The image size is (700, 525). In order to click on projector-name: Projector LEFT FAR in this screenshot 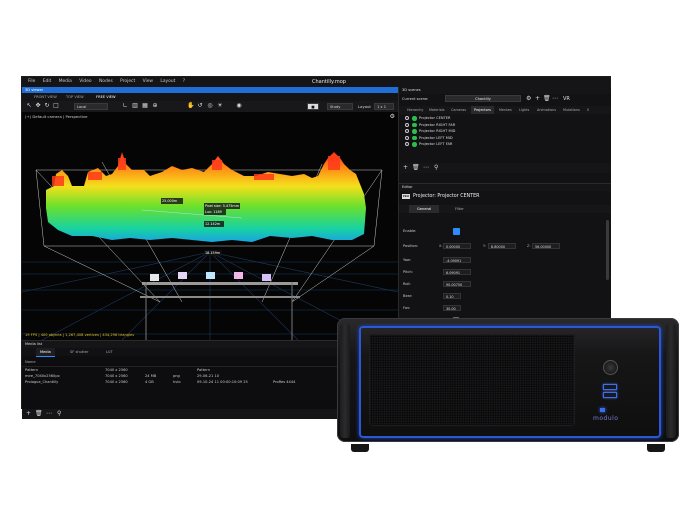, I will do `click(436, 144)`.